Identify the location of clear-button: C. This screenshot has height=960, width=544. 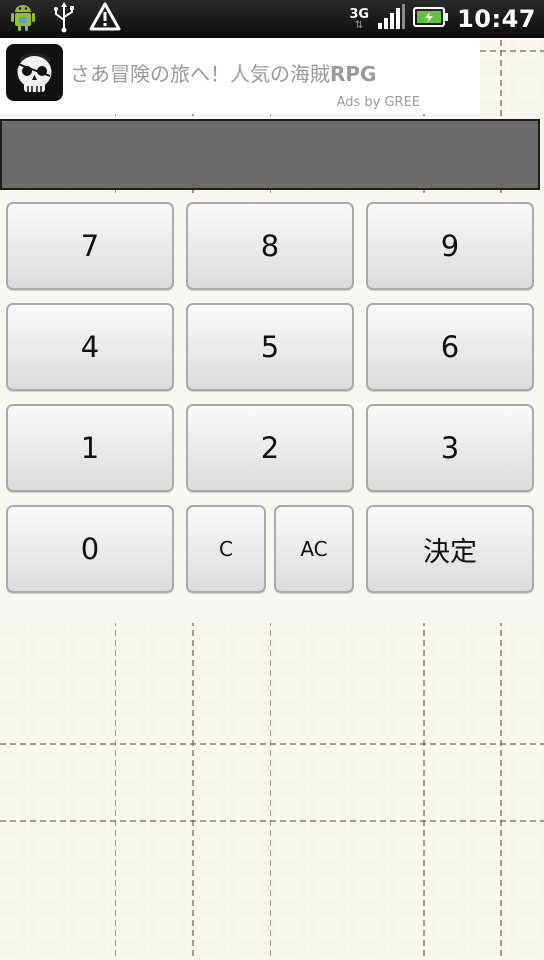
(226, 549).